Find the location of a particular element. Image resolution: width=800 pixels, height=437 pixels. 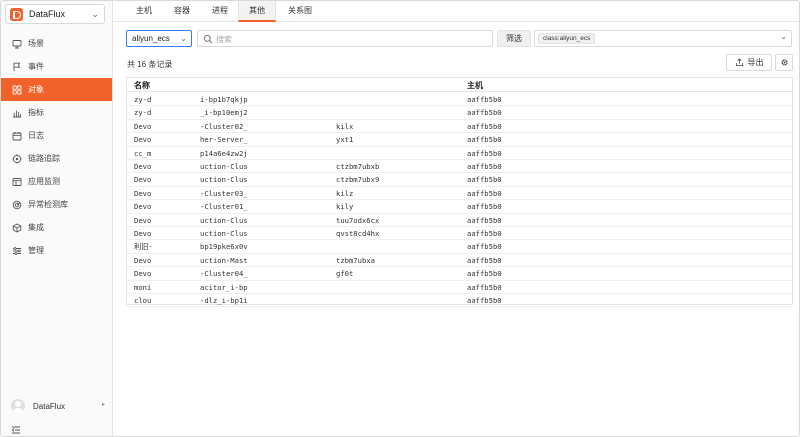

table-row: moni acitor_i-bp aaffb5b0 is located at coordinates (459, 287).